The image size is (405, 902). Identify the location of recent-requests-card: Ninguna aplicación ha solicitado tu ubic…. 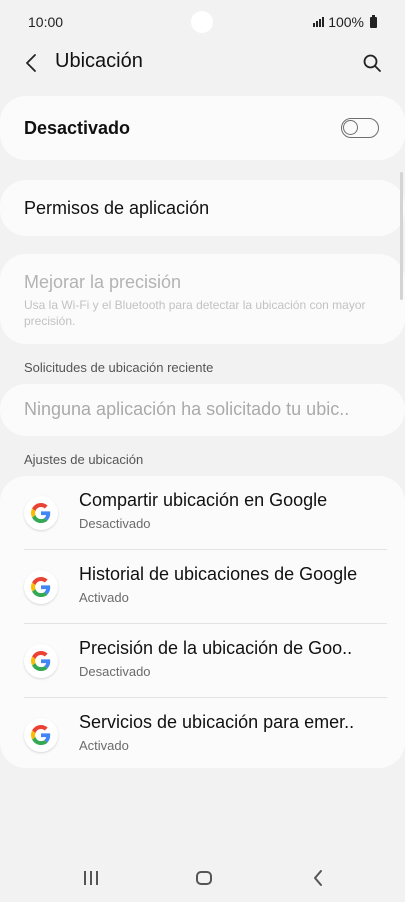
(202, 410).